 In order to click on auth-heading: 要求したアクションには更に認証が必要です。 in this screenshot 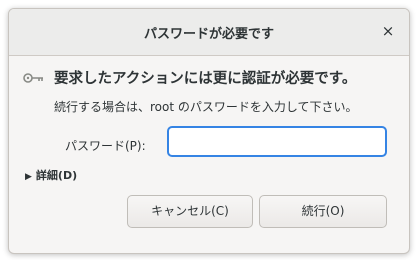, I will do `click(205, 79)`.